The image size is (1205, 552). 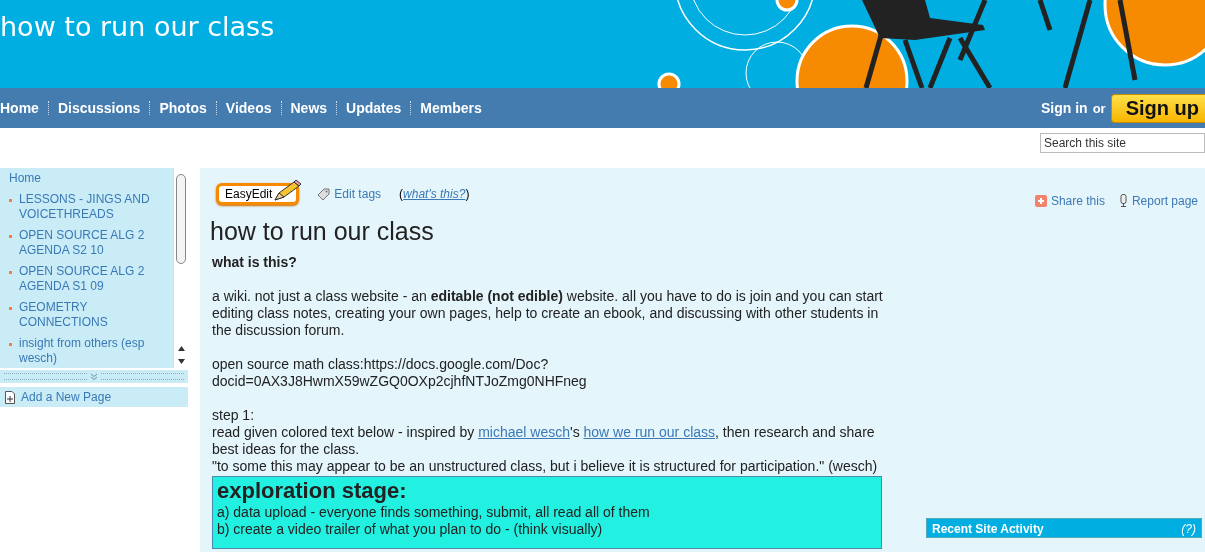 I want to click on plus-icon, so click(x=1040, y=201).